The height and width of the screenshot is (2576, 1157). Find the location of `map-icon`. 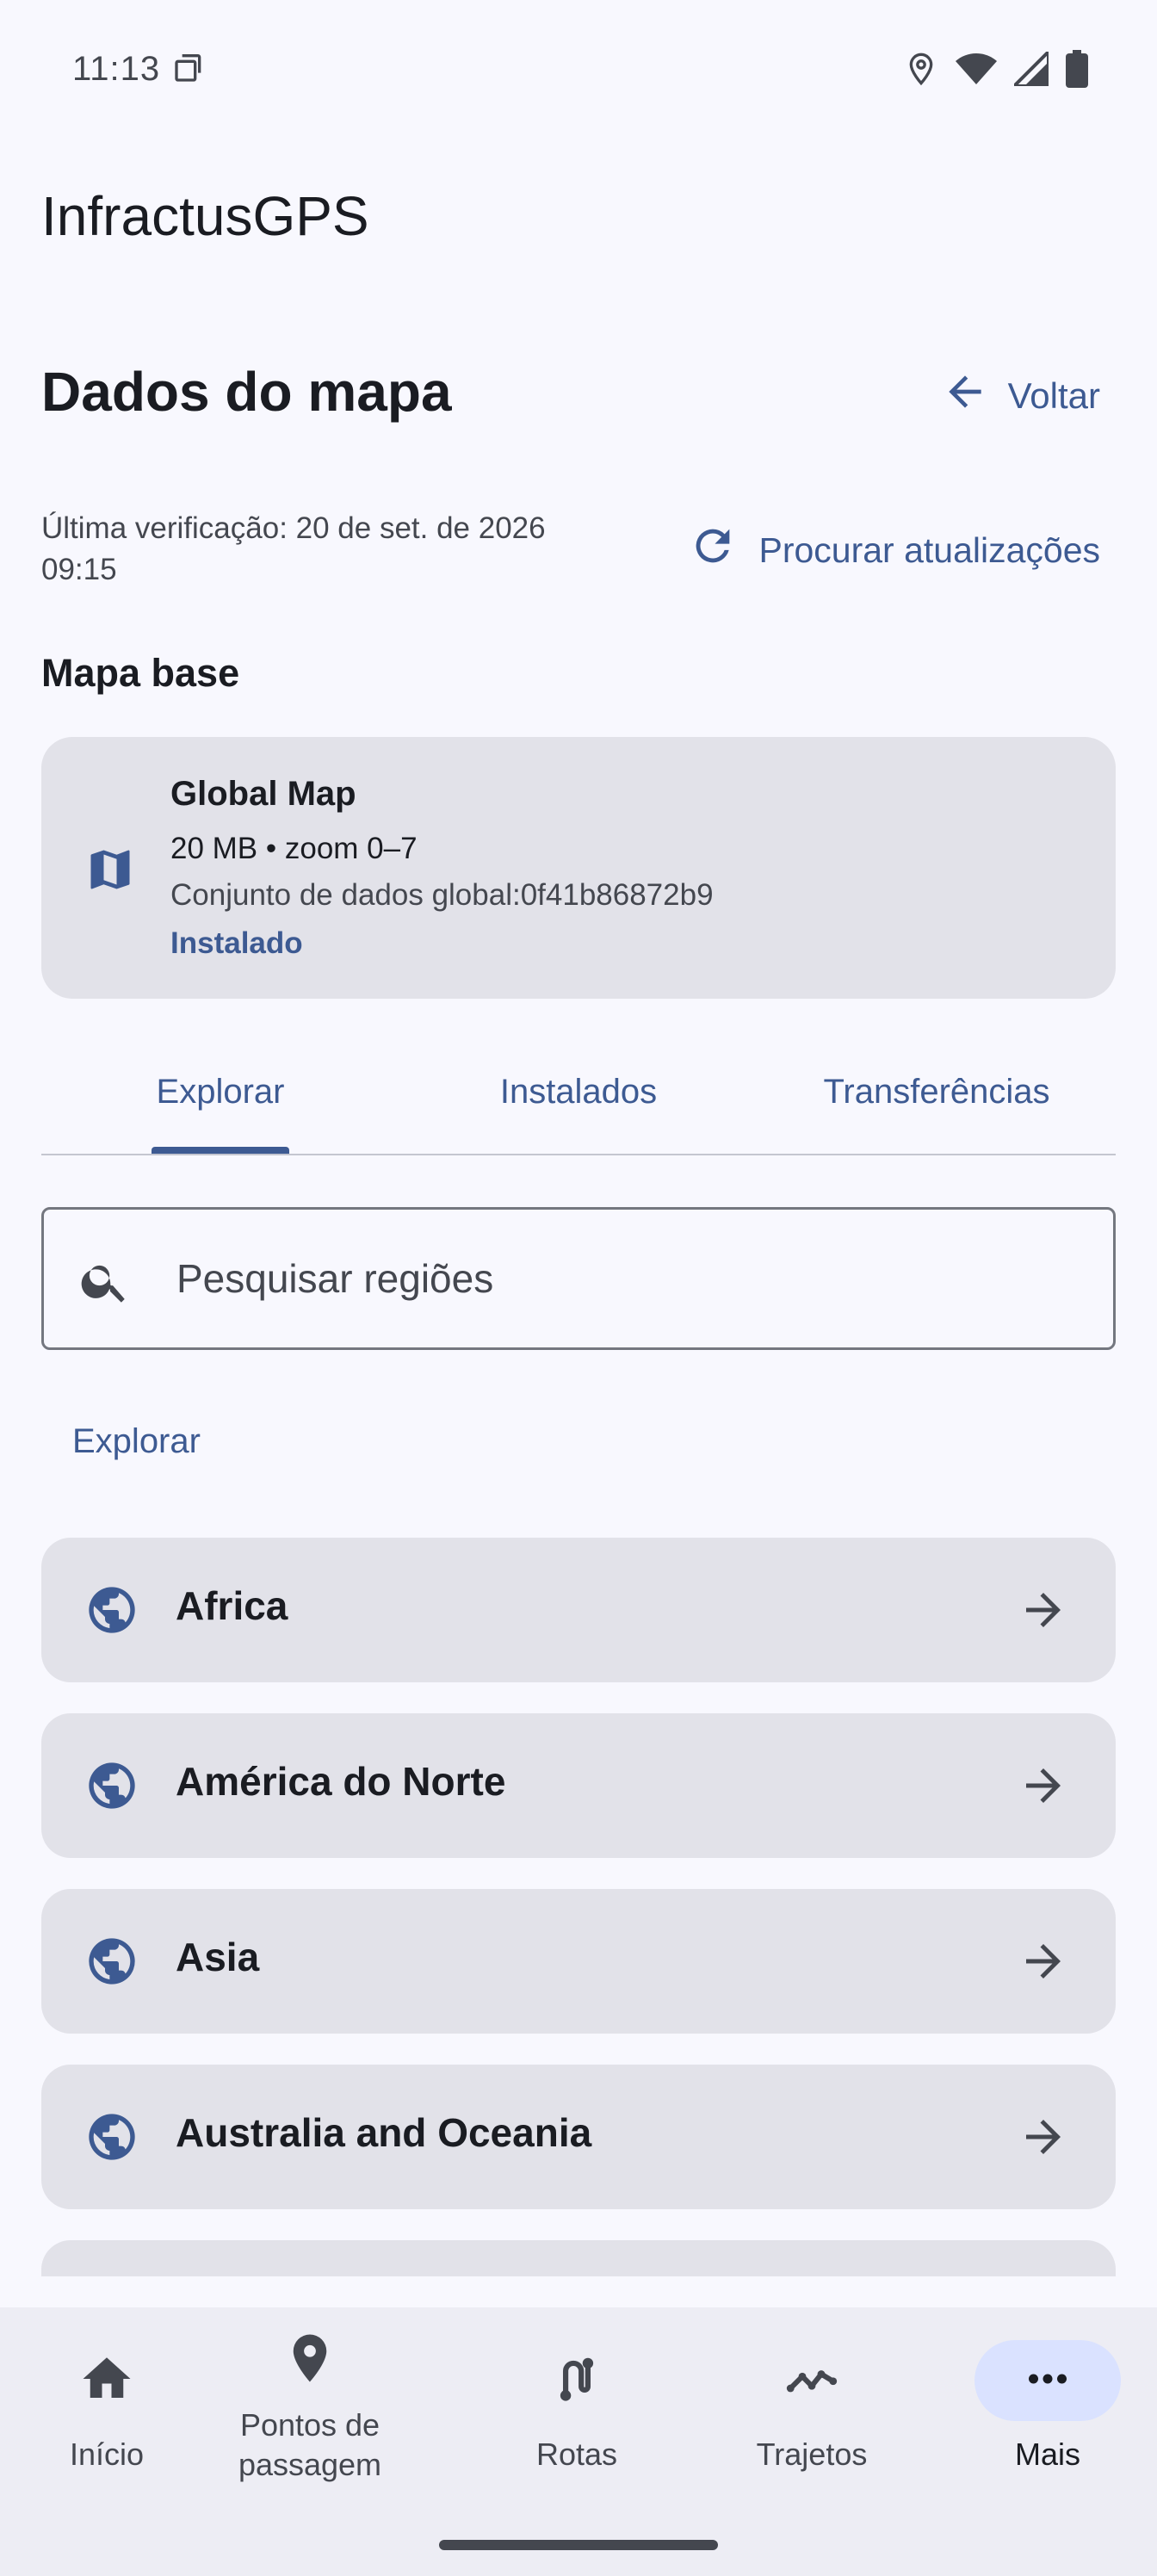

map-icon is located at coordinates (110, 872).